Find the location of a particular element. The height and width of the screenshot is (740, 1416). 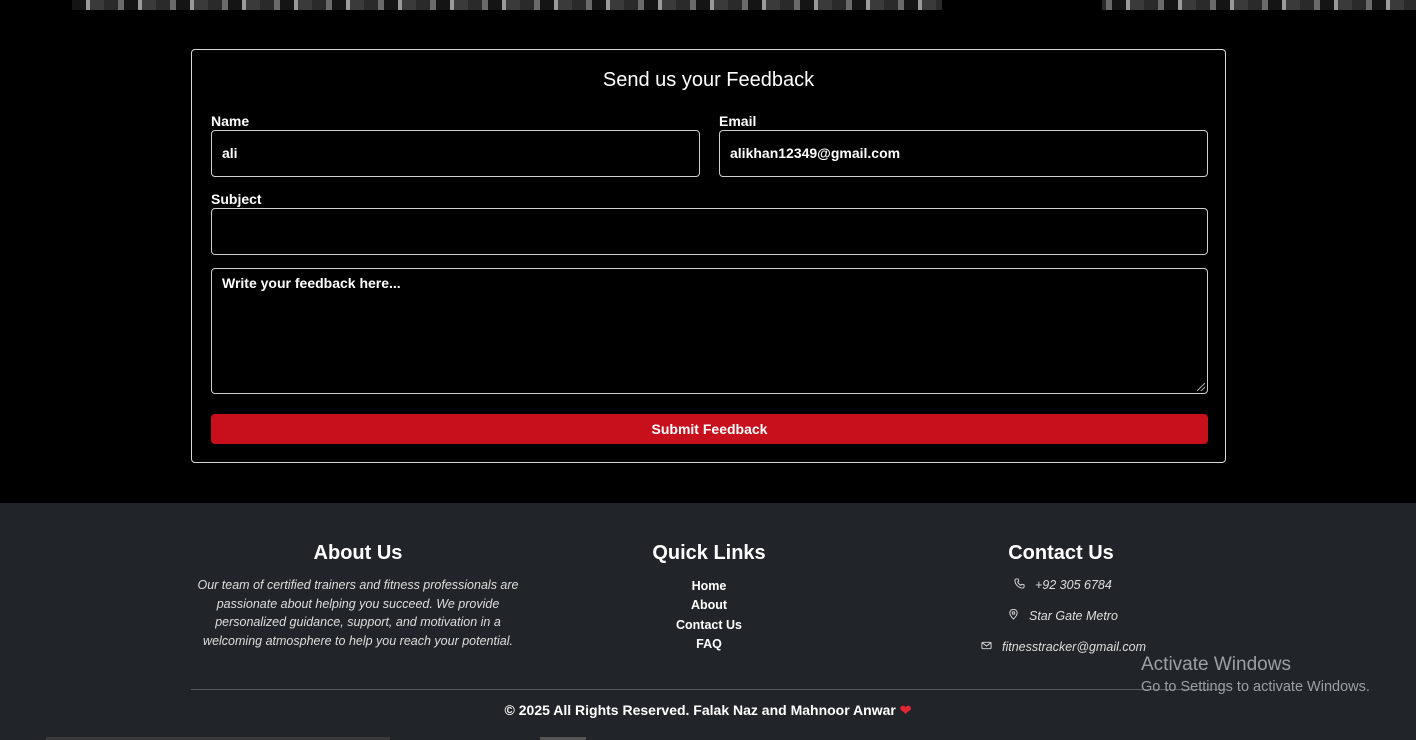

activate-windows-subtitle: Go to Settings to activate Windows. is located at coordinates (1255, 687).